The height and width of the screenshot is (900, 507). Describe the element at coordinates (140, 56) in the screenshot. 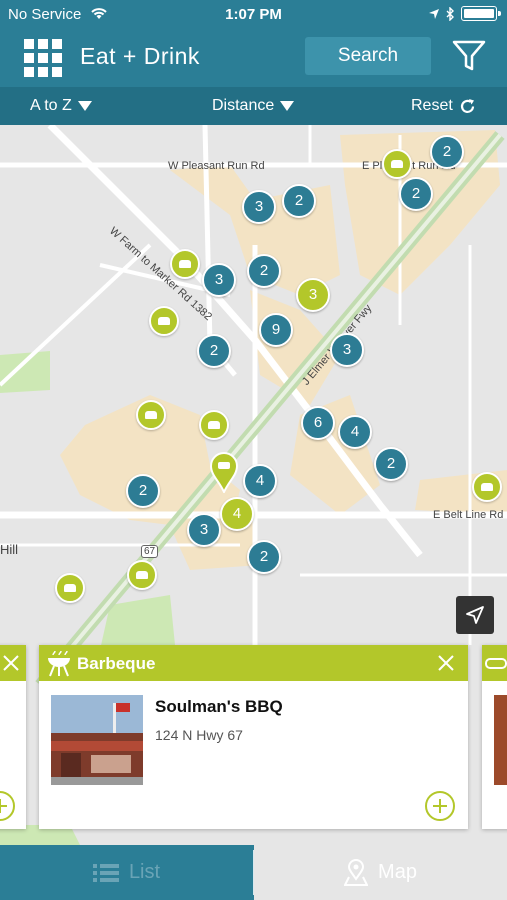

I see `page-title: Eat + Drink` at that location.